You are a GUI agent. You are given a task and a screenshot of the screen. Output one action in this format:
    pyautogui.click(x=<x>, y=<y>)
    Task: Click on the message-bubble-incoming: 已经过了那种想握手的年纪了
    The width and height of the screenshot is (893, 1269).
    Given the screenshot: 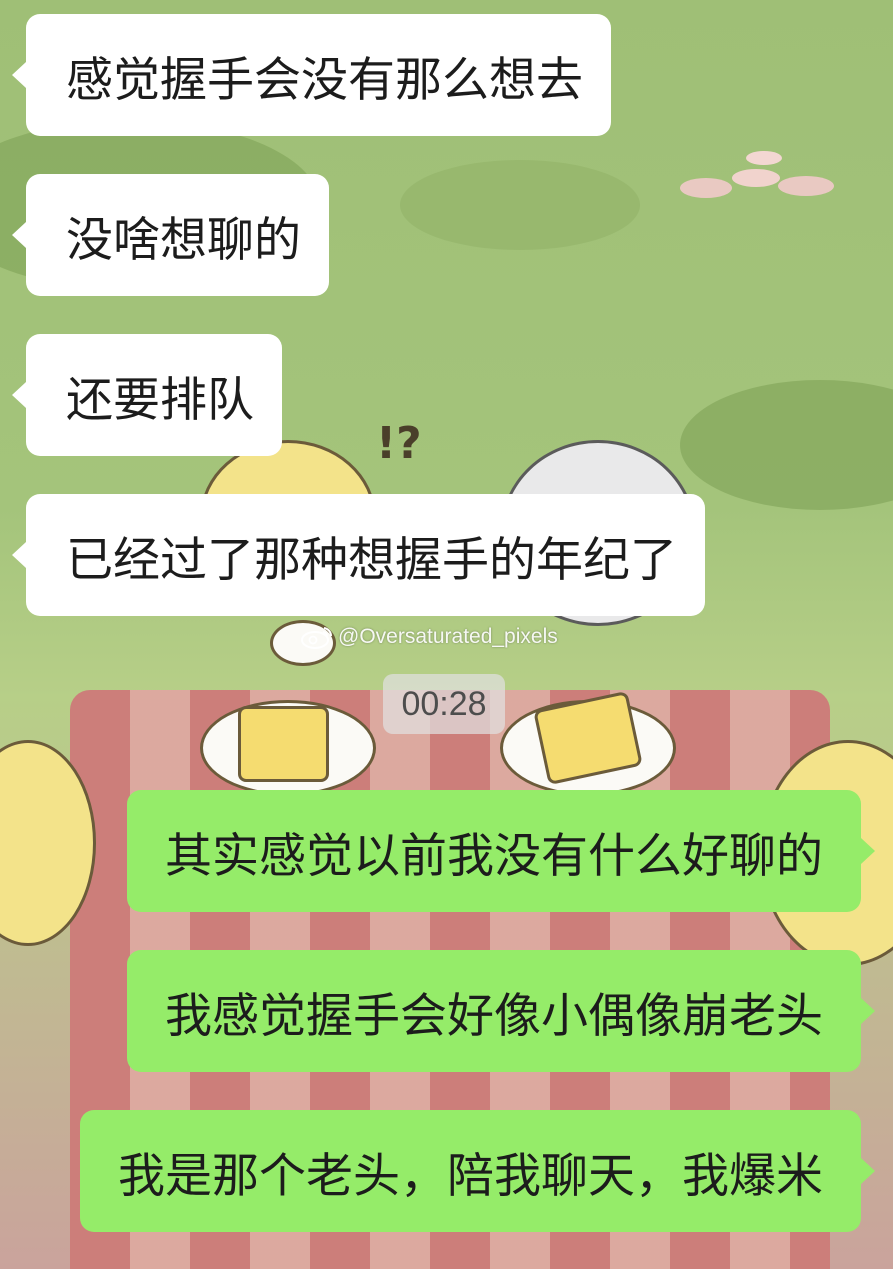 What is the action you would take?
    pyautogui.click(x=358, y=555)
    